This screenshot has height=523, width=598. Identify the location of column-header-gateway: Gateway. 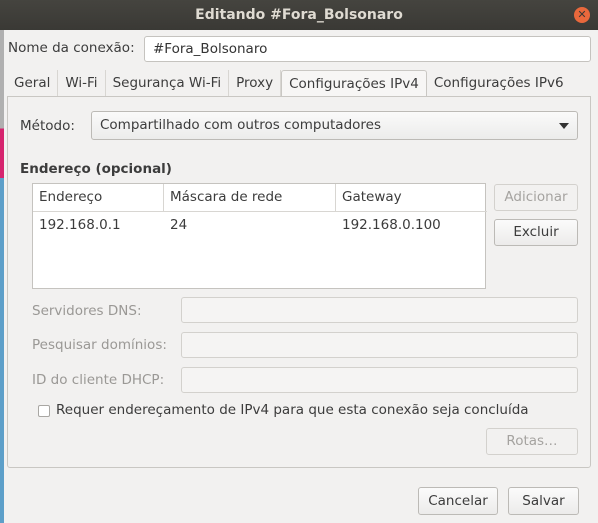
(411, 198).